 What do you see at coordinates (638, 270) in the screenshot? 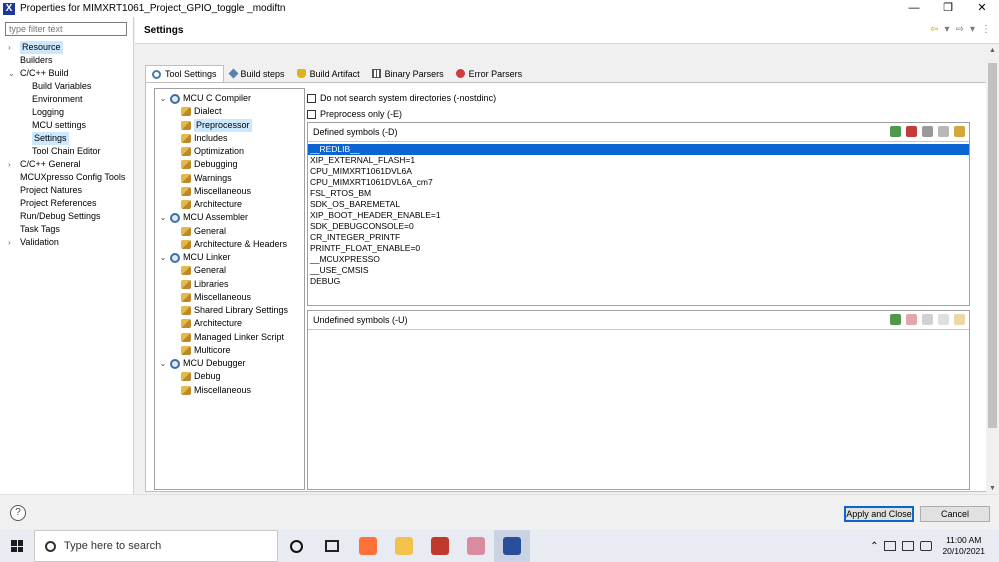
I see `symbol-item: __USE_CMSIS` at bounding box center [638, 270].